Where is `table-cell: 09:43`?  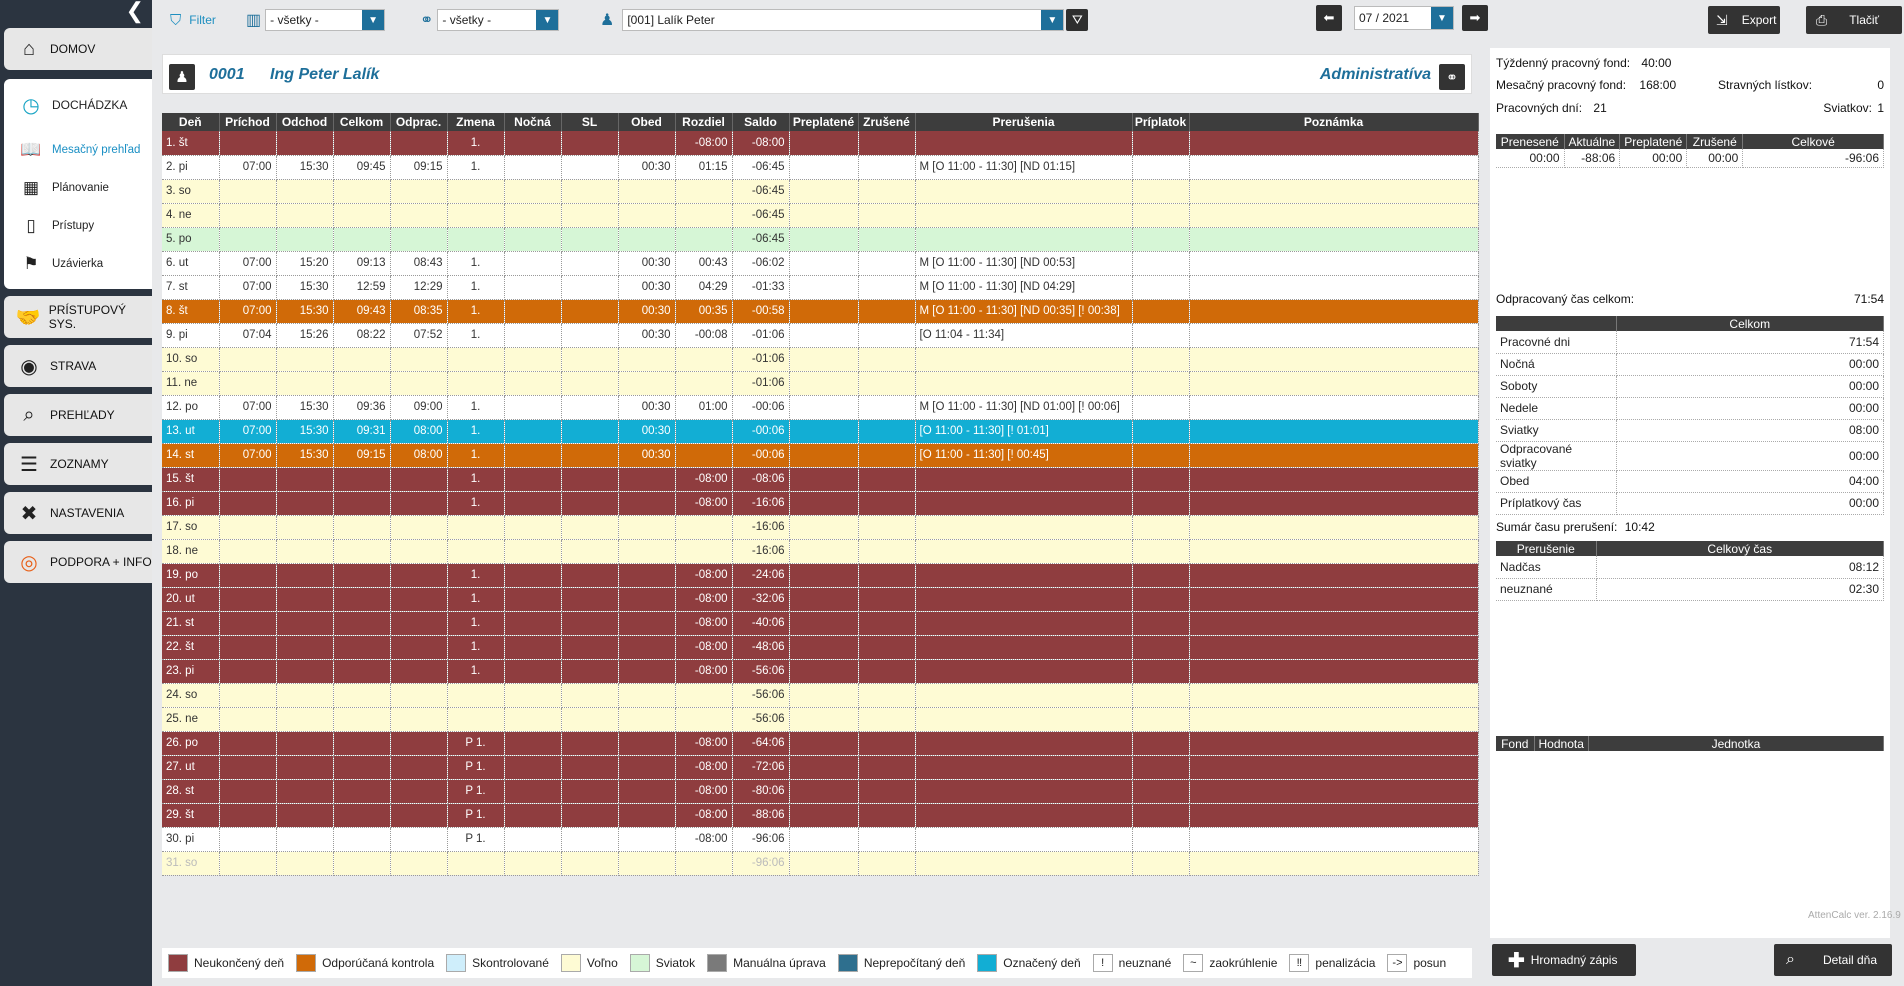
table-cell: 09:43 is located at coordinates (362, 311).